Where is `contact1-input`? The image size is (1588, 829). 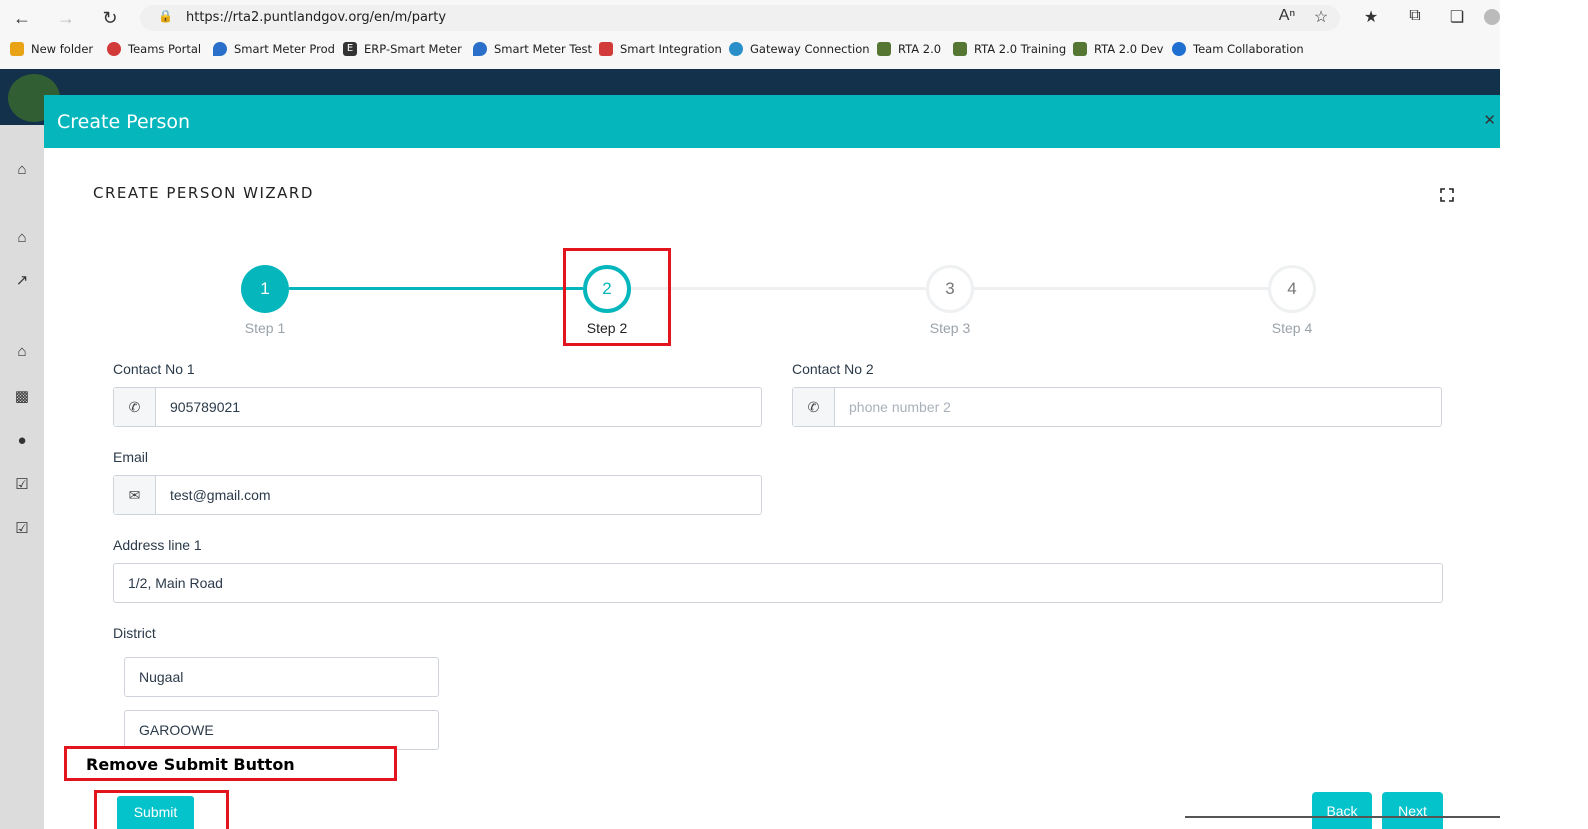
contact1-input is located at coordinates (458, 407).